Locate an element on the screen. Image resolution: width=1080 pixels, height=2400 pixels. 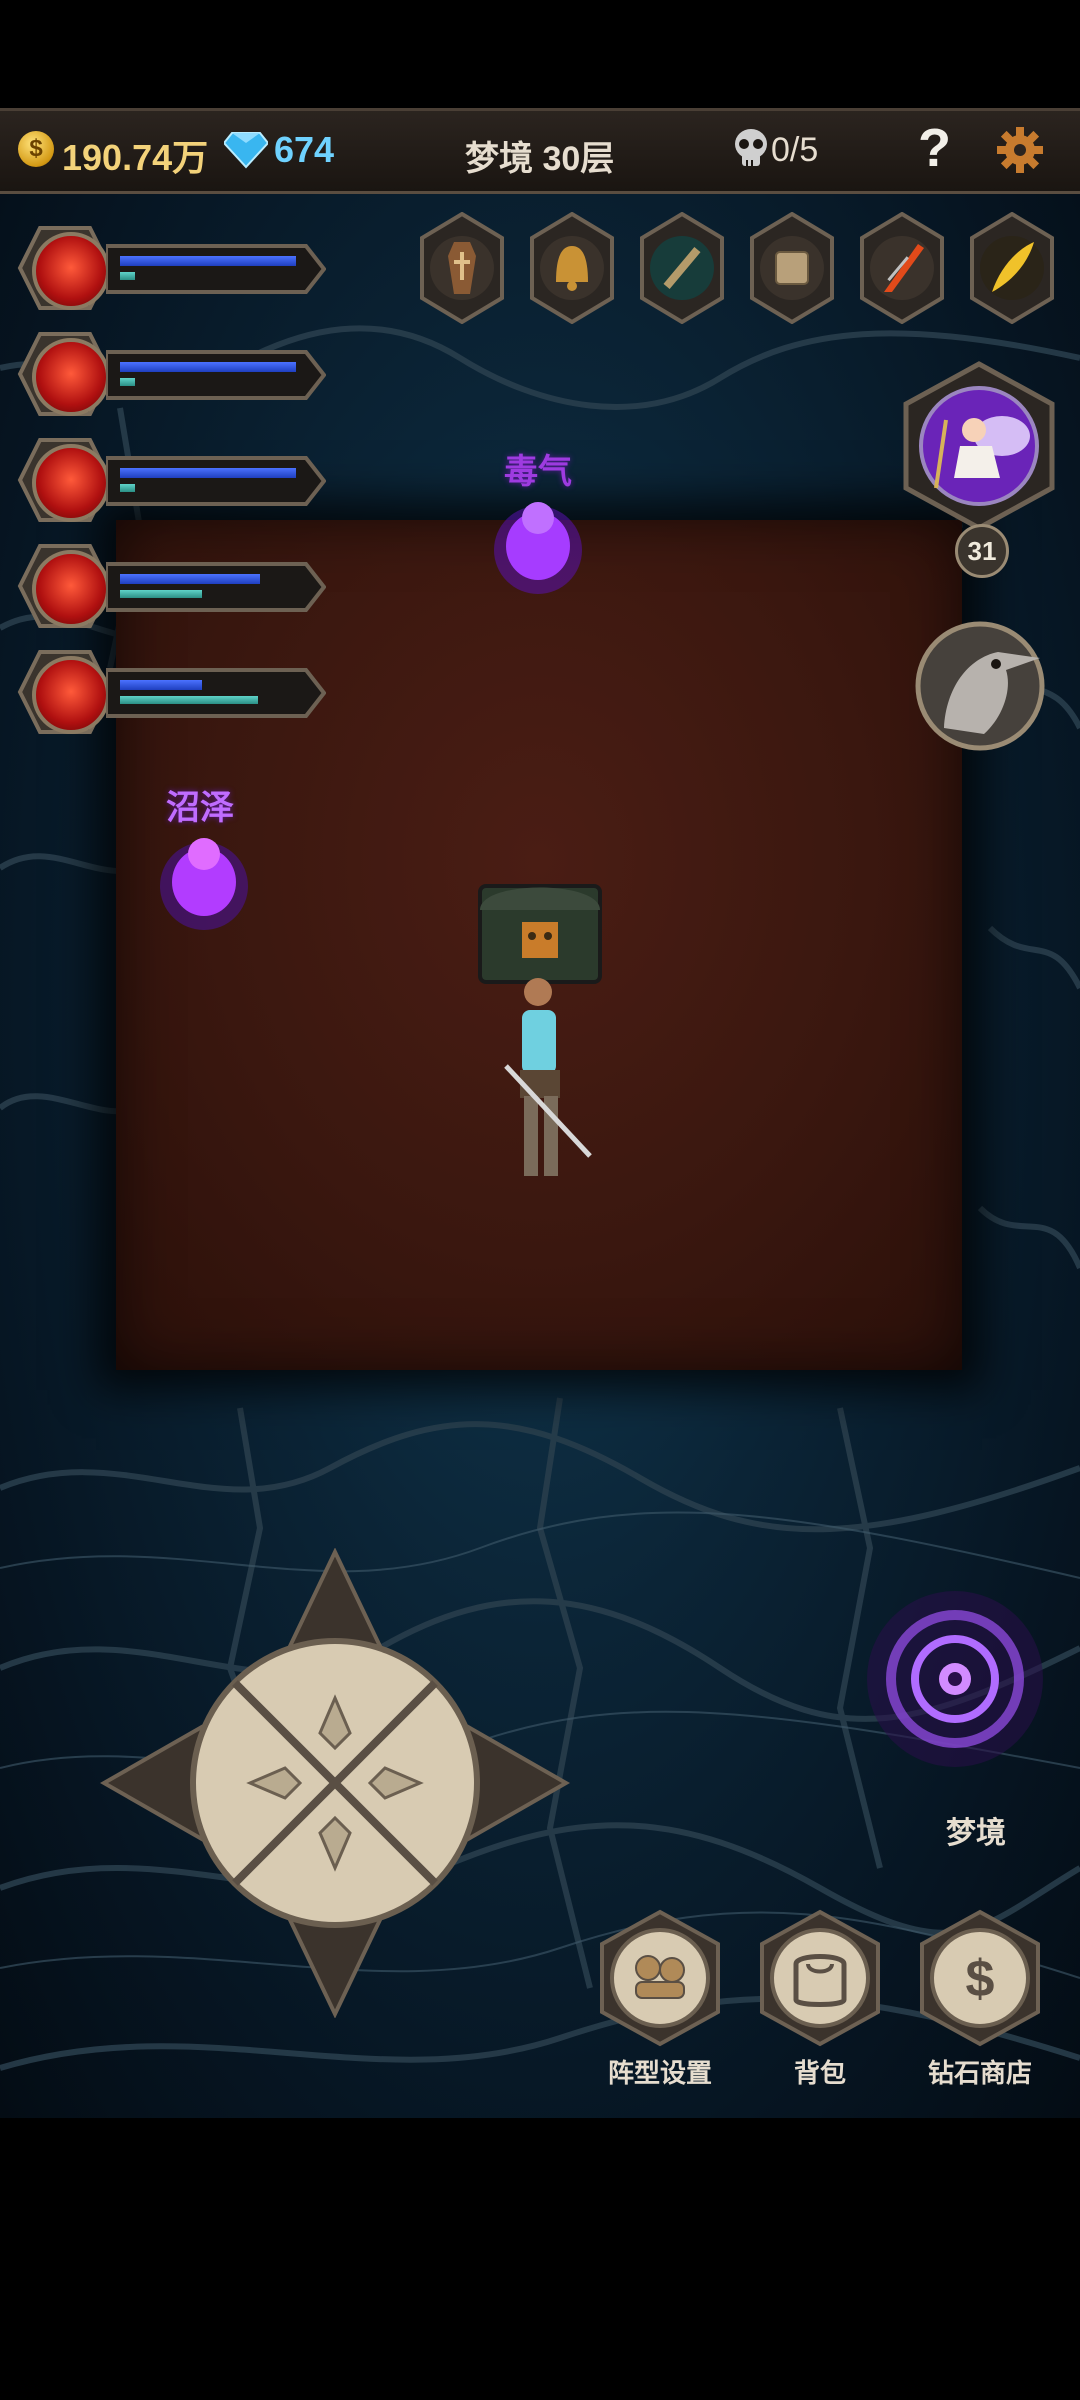
relic-slot-dice is located at coordinates (792, 268).